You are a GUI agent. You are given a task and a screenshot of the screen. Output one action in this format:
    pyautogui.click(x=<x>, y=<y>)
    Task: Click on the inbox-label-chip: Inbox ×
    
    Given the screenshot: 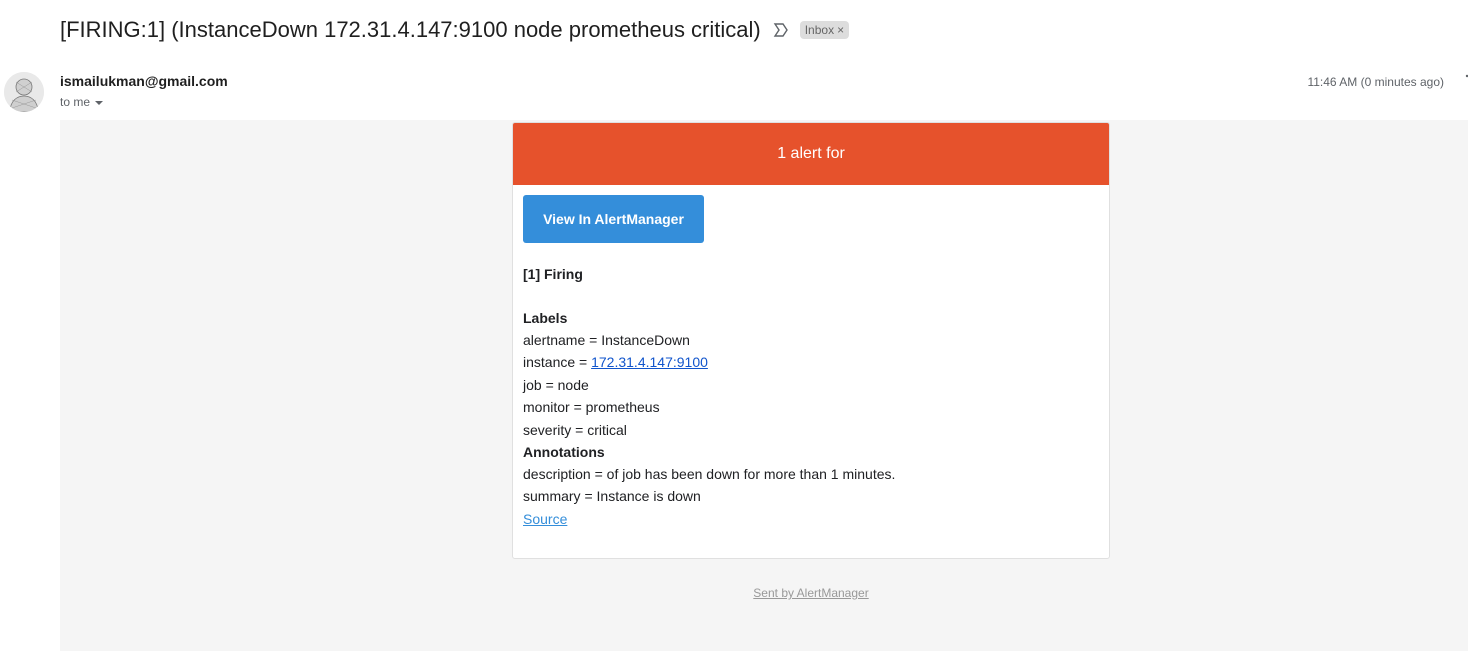 What is the action you would take?
    pyautogui.click(x=824, y=30)
    